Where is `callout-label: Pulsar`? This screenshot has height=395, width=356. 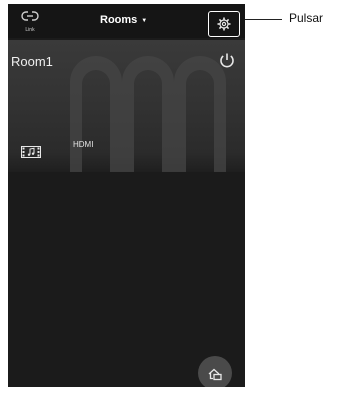 callout-label: Pulsar is located at coordinates (306, 18).